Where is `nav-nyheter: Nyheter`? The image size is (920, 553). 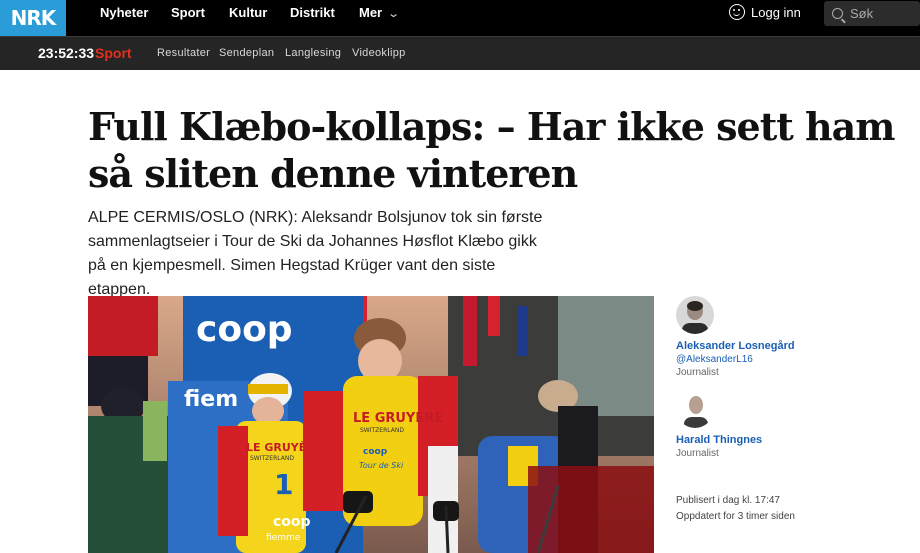
nav-nyheter: Nyheter is located at coordinates (124, 12).